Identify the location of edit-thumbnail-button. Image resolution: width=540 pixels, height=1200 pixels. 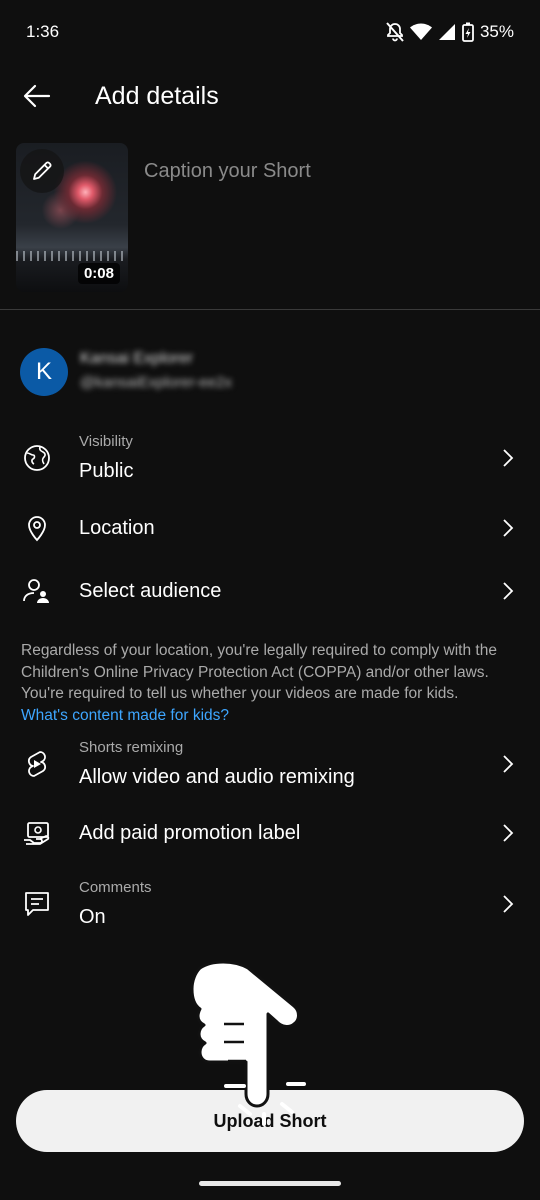
(42, 171).